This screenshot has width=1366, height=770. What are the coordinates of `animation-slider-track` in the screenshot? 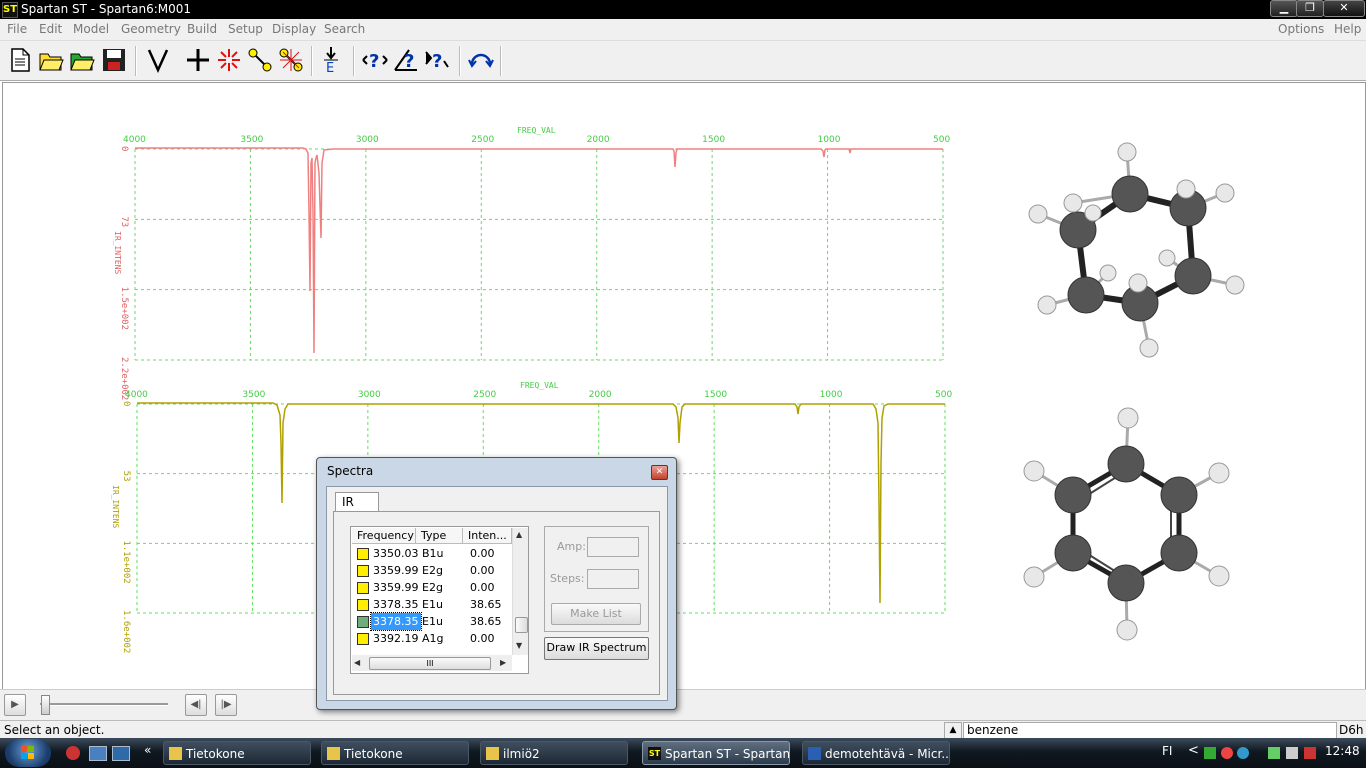 It's located at (104, 704).